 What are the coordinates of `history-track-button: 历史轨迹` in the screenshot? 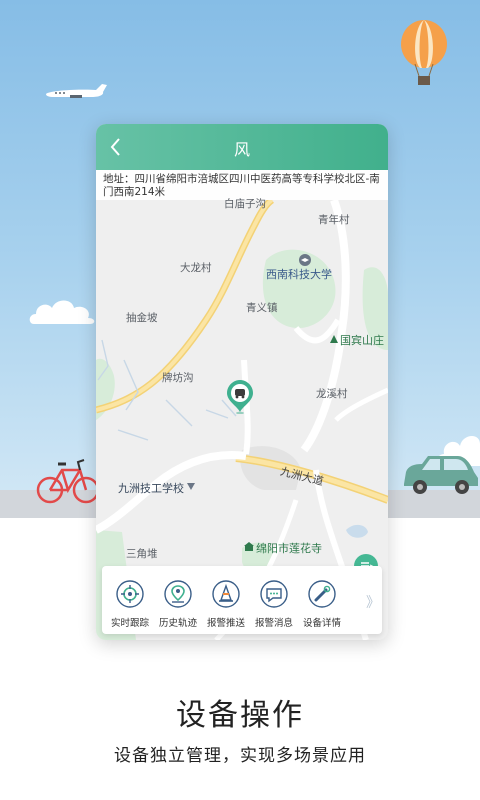 It's located at (178, 604).